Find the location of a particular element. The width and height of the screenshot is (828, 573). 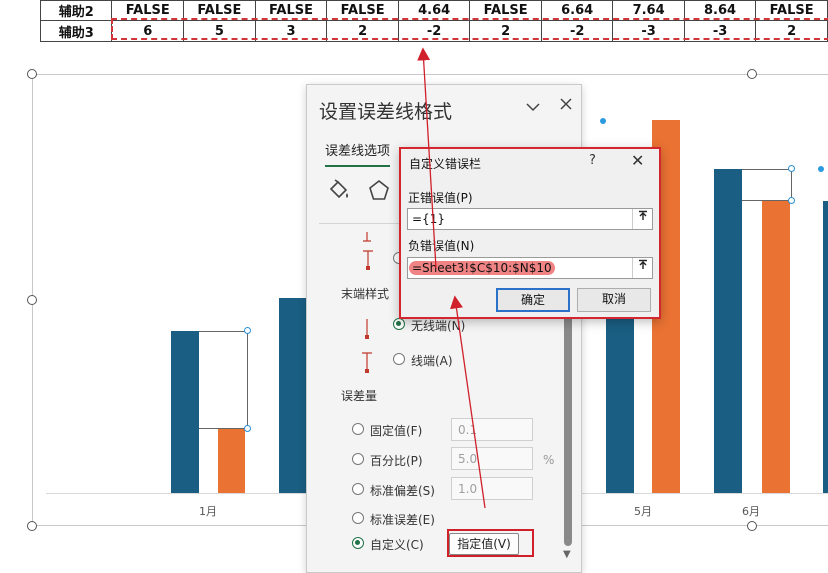

std-dev-label: 标准偏差(S) is located at coordinates (402, 490).